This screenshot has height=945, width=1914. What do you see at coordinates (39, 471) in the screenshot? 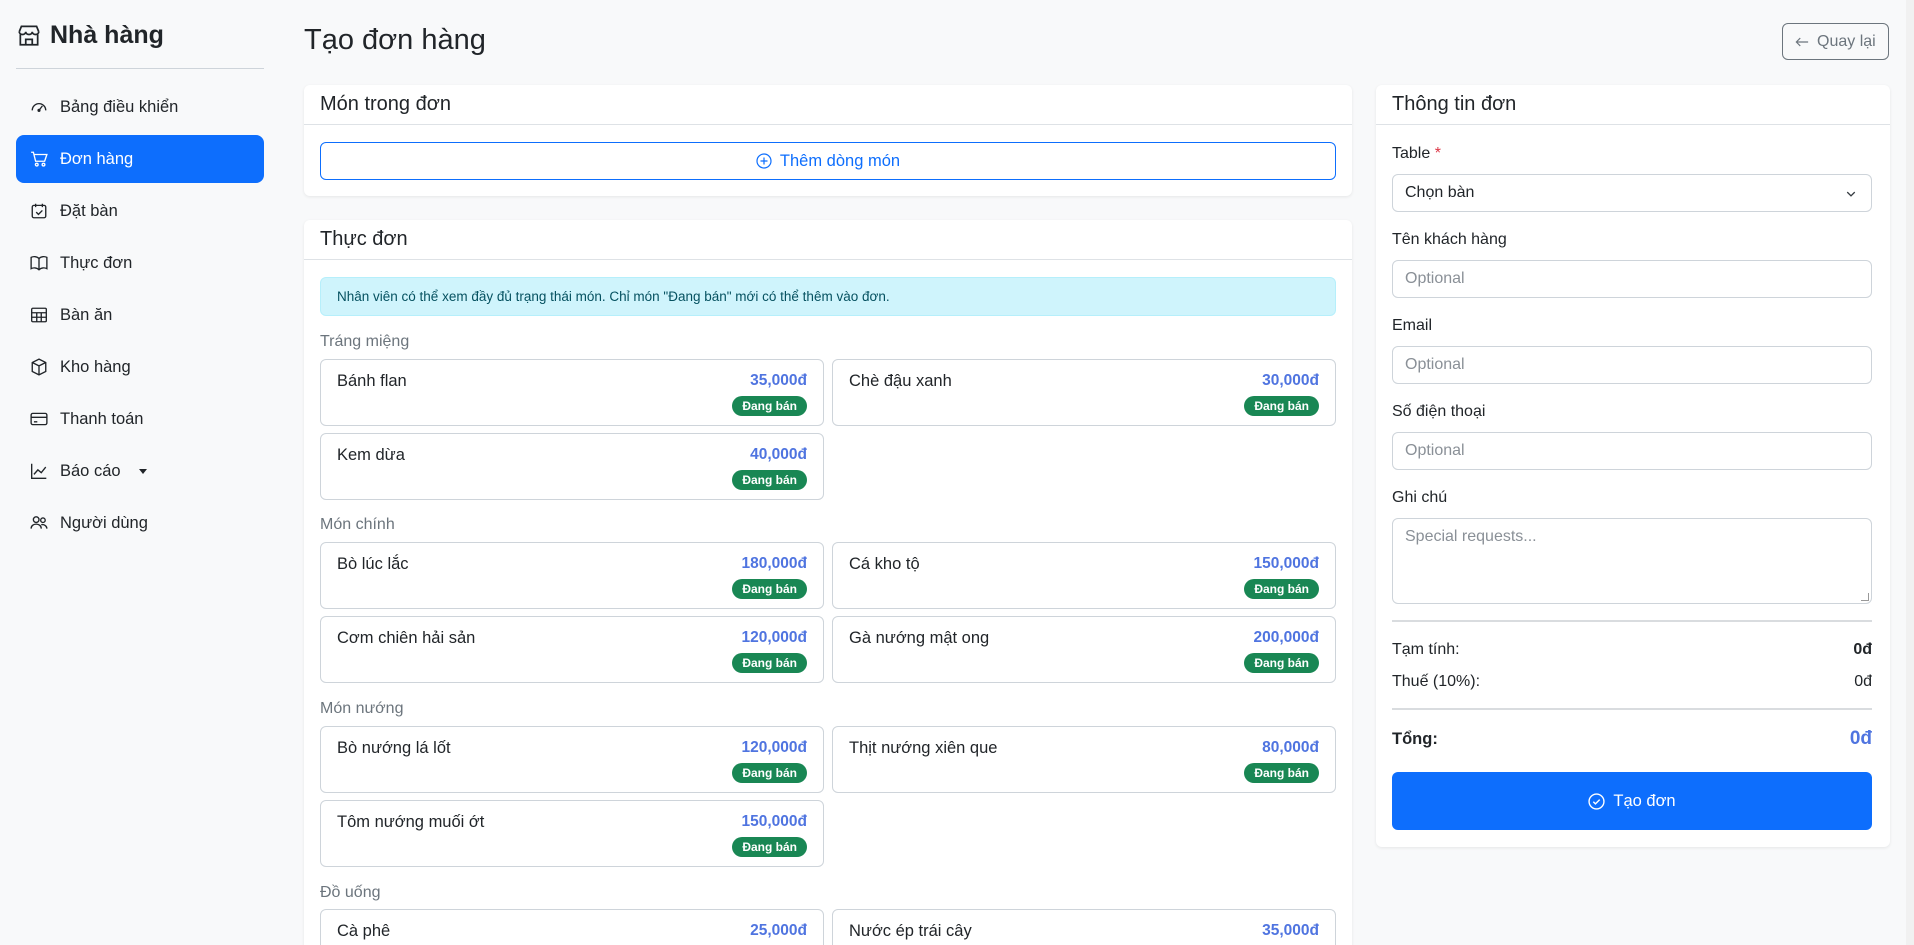
I see `graph-up-icon` at bounding box center [39, 471].